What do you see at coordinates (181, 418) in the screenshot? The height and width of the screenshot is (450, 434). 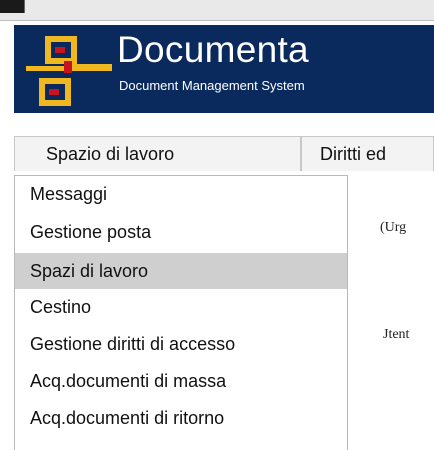 I see `menu-item-acq-ritorno: Acq.documenti di ritorno` at bounding box center [181, 418].